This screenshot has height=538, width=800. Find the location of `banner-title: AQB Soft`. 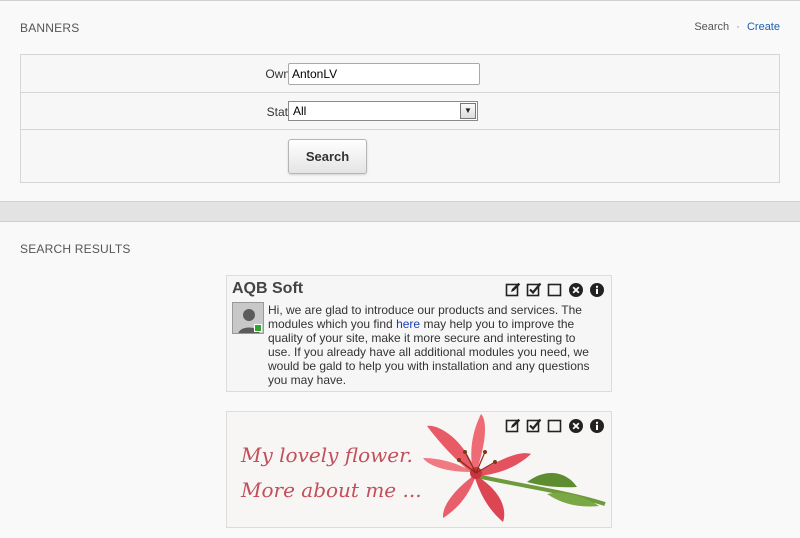

banner-title: AQB Soft is located at coordinates (268, 288).